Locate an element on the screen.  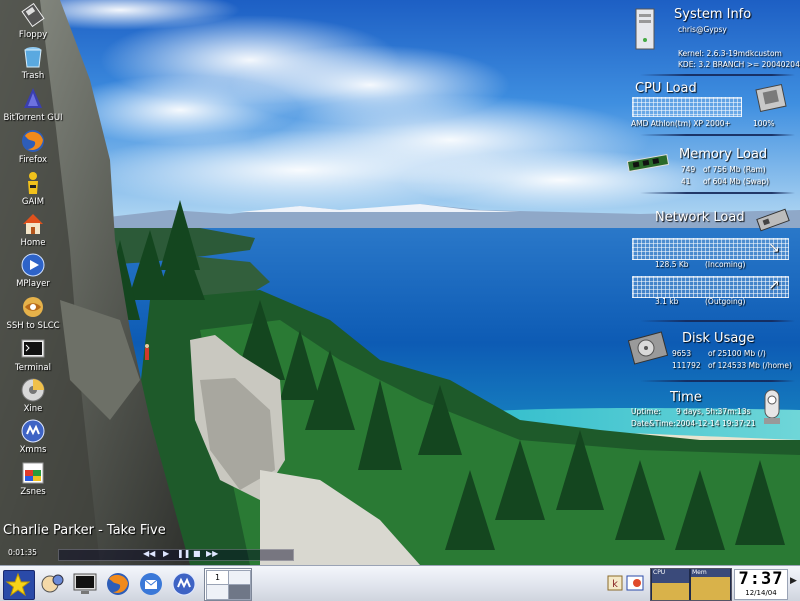
desktop-icon-xine: Xine is located at coordinates (33, 395).